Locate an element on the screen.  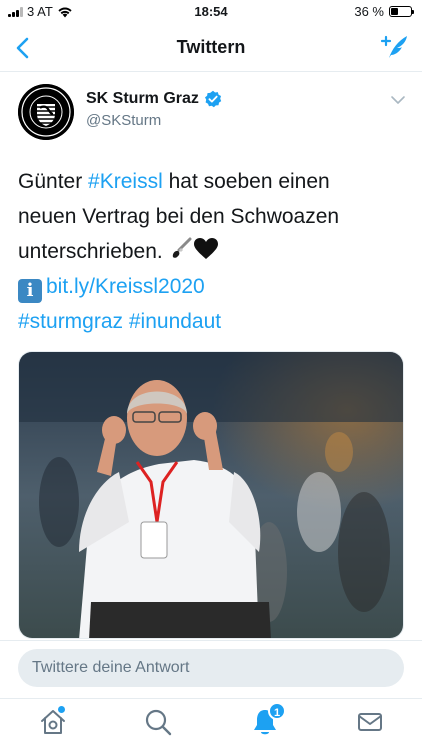
notifications-badge: 1 is located at coordinates (277, 711).